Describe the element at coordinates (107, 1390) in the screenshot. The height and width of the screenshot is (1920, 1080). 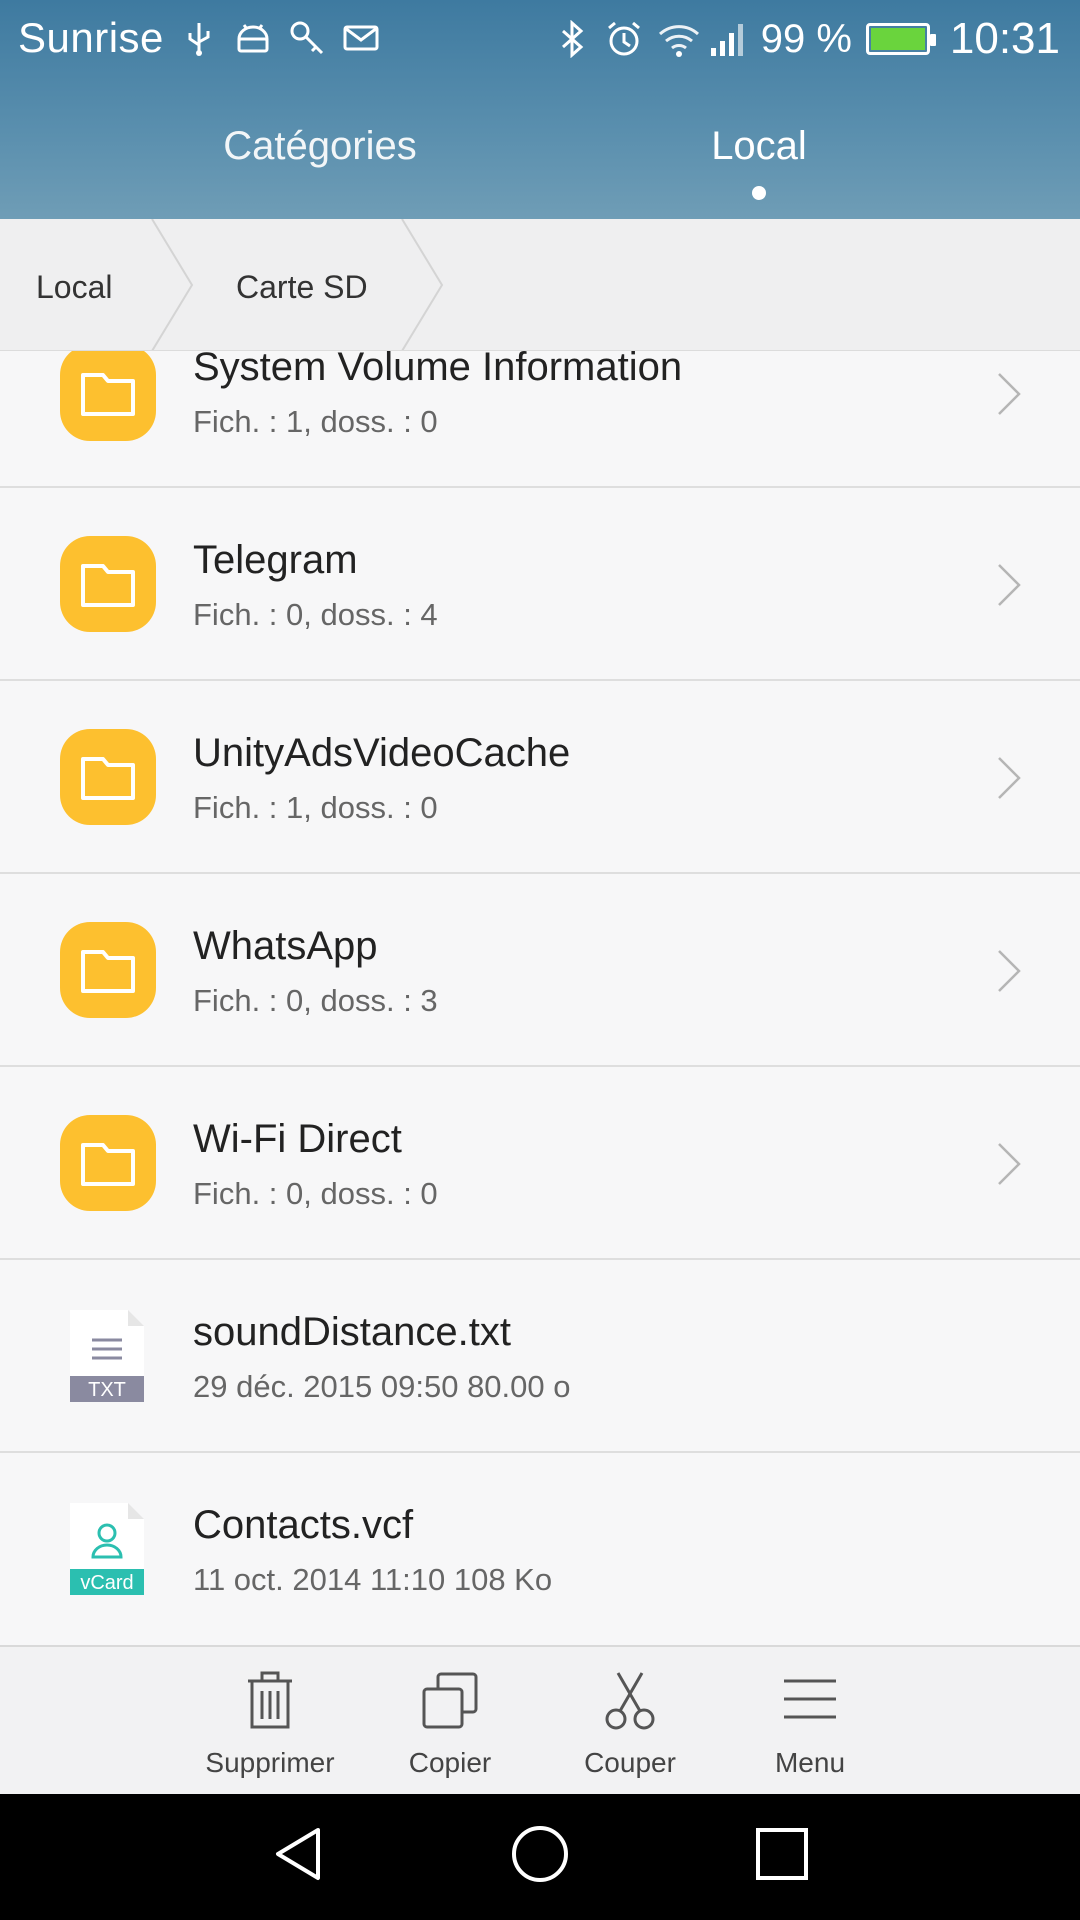
I see `file-type-badge: TXT` at that location.